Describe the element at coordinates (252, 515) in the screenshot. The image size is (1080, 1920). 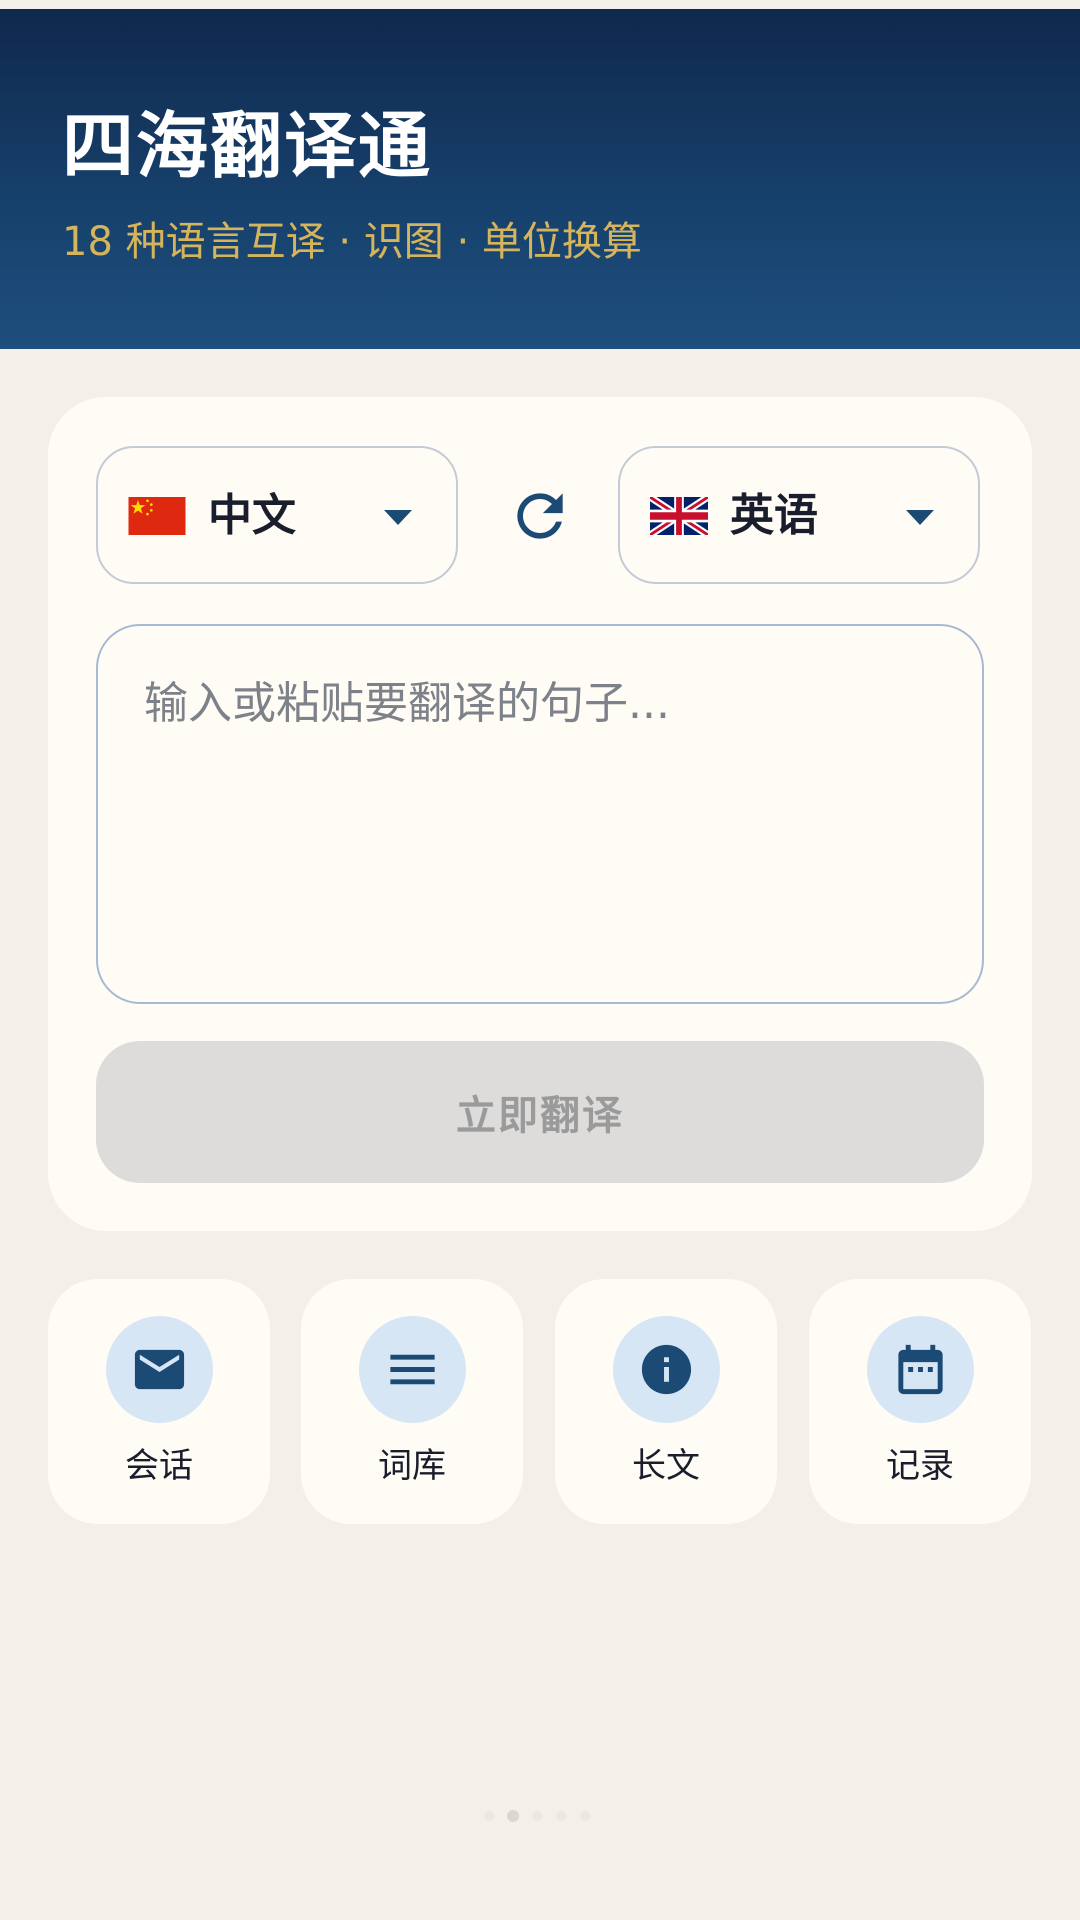
I see `source-language-label: 中文` at that location.